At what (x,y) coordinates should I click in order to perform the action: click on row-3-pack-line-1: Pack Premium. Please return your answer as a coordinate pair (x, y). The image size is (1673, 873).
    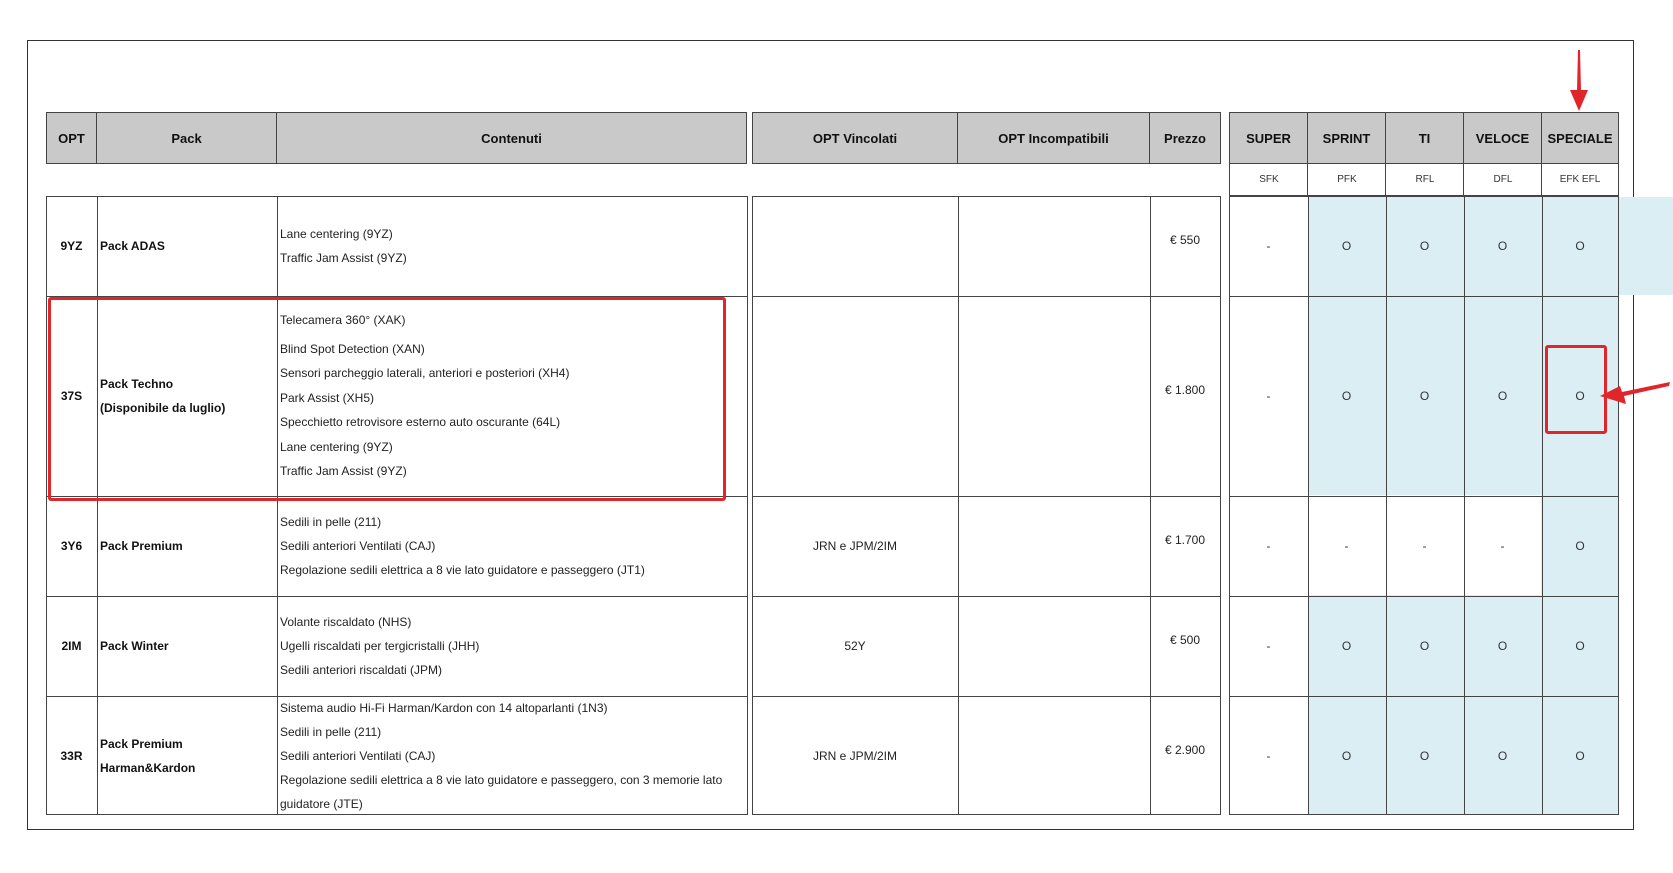
    Looking at the image, I should click on (141, 546).